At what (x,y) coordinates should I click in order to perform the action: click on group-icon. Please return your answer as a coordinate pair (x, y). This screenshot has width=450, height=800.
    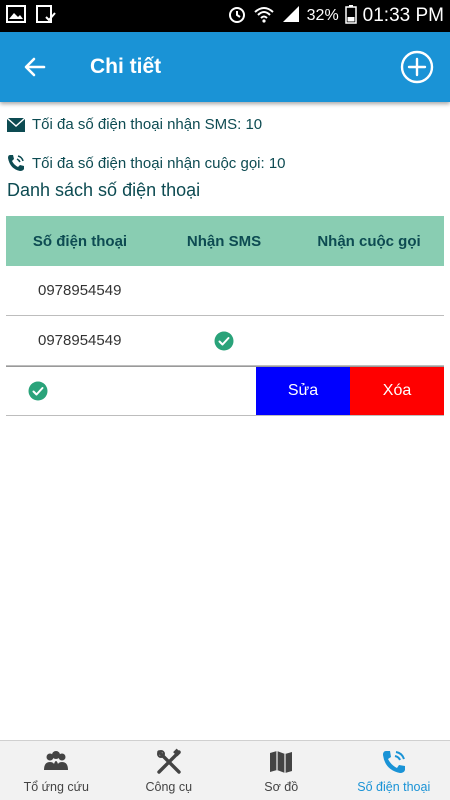
    Looking at the image, I should click on (56, 760).